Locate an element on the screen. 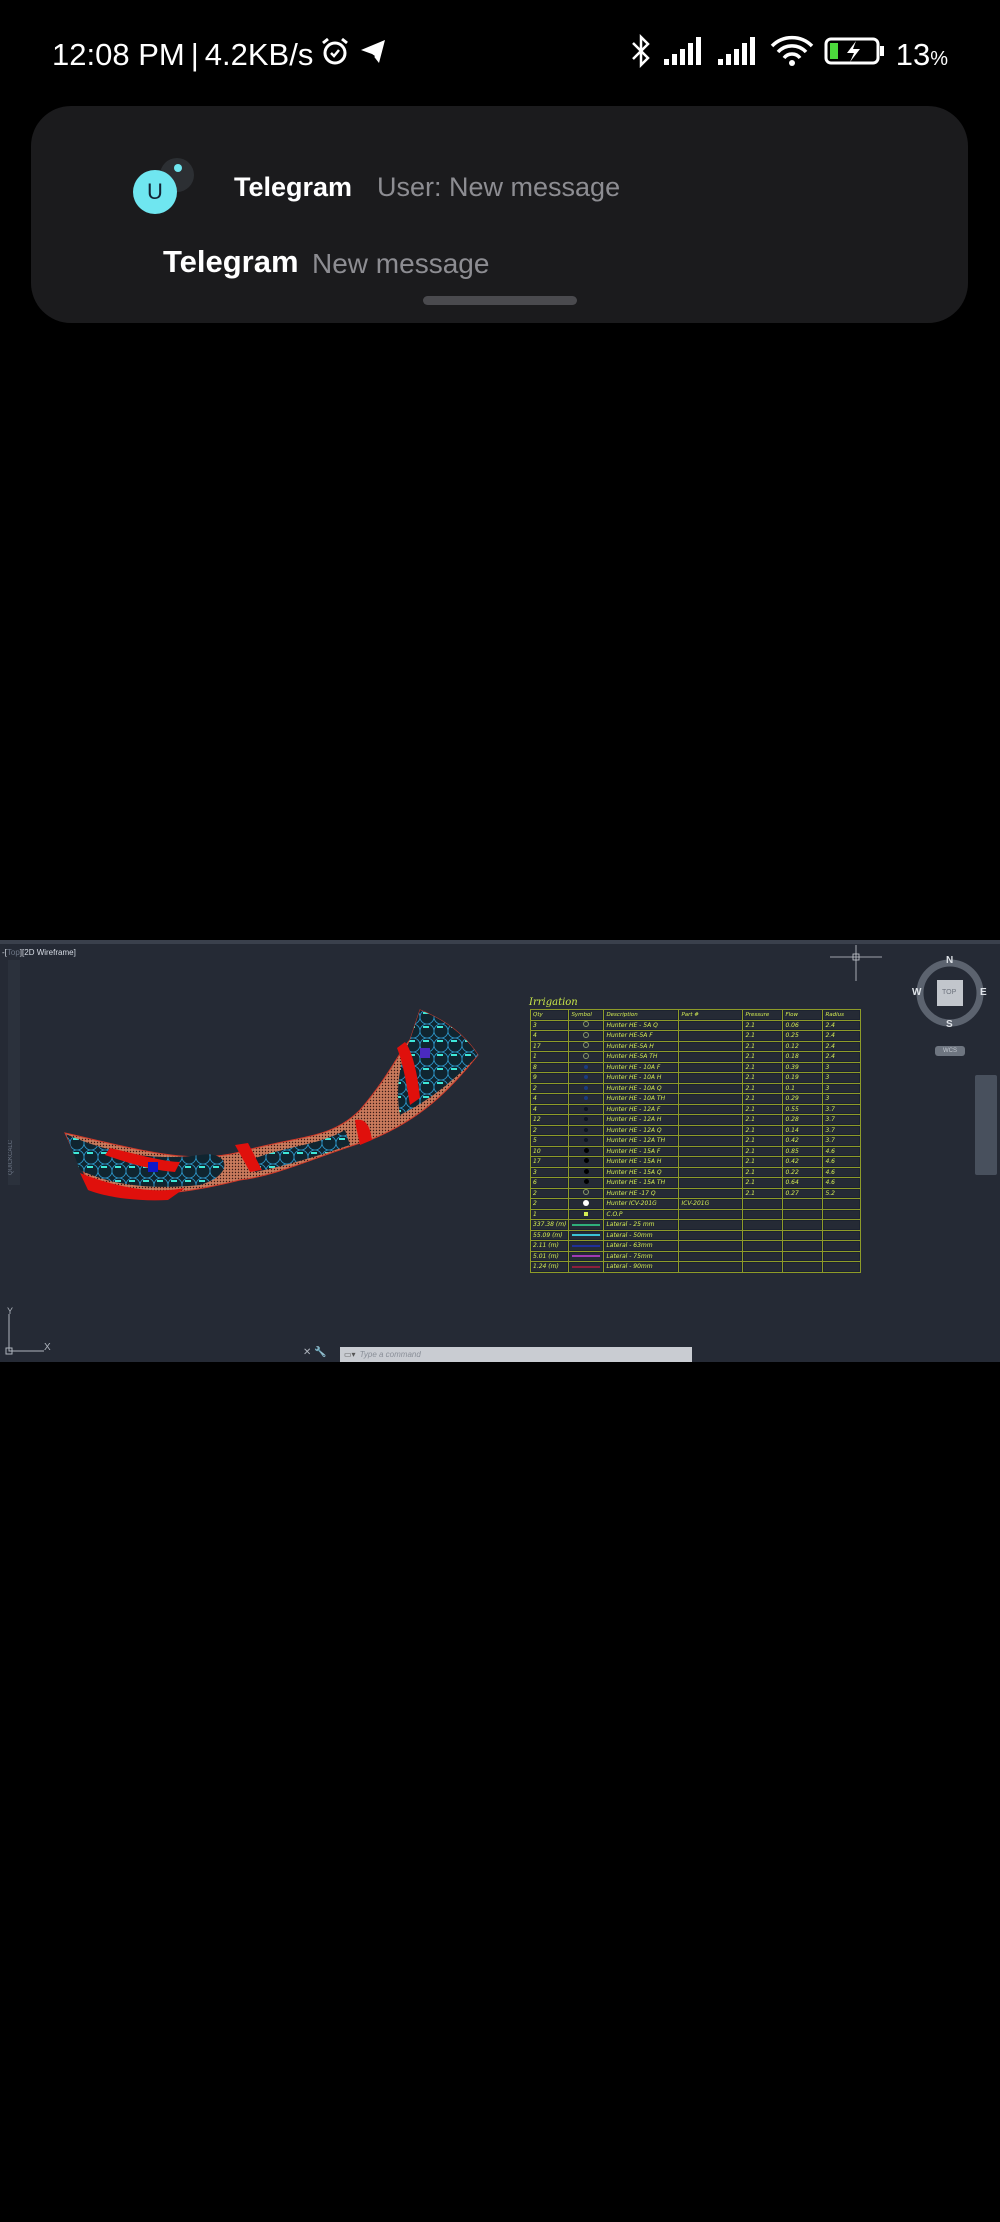 This screenshot has width=1000, height=2222. flow-cell: 0.42 is located at coordinates (803, 1141).